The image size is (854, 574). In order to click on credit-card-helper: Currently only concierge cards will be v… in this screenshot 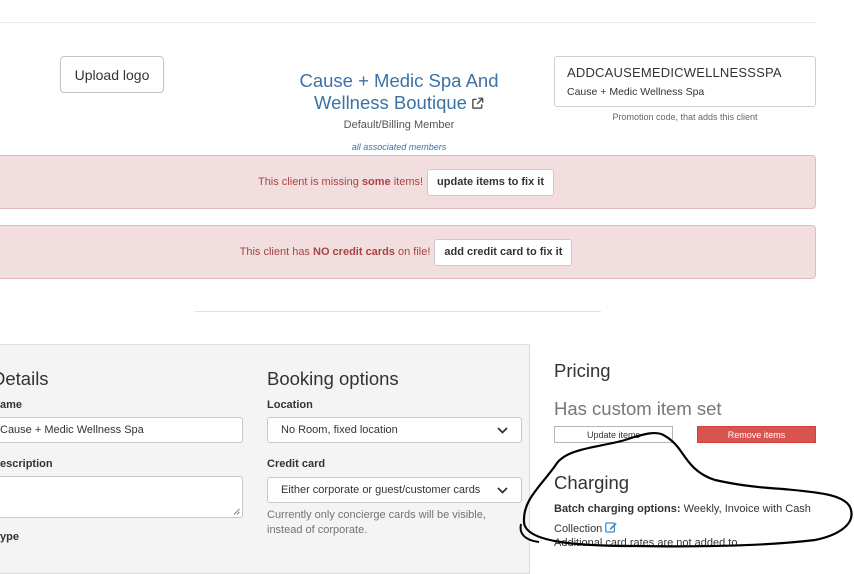, I will do `click(376, 522)`.